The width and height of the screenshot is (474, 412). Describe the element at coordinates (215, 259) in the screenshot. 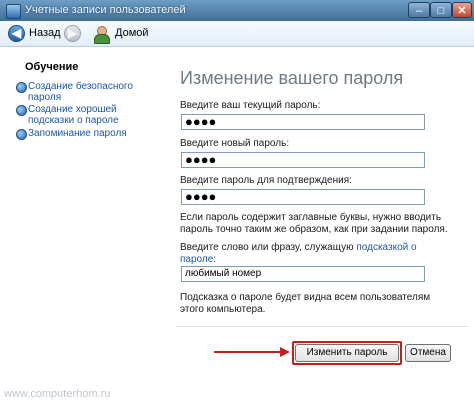

I see `hint-instruction-colon: :` at that location.